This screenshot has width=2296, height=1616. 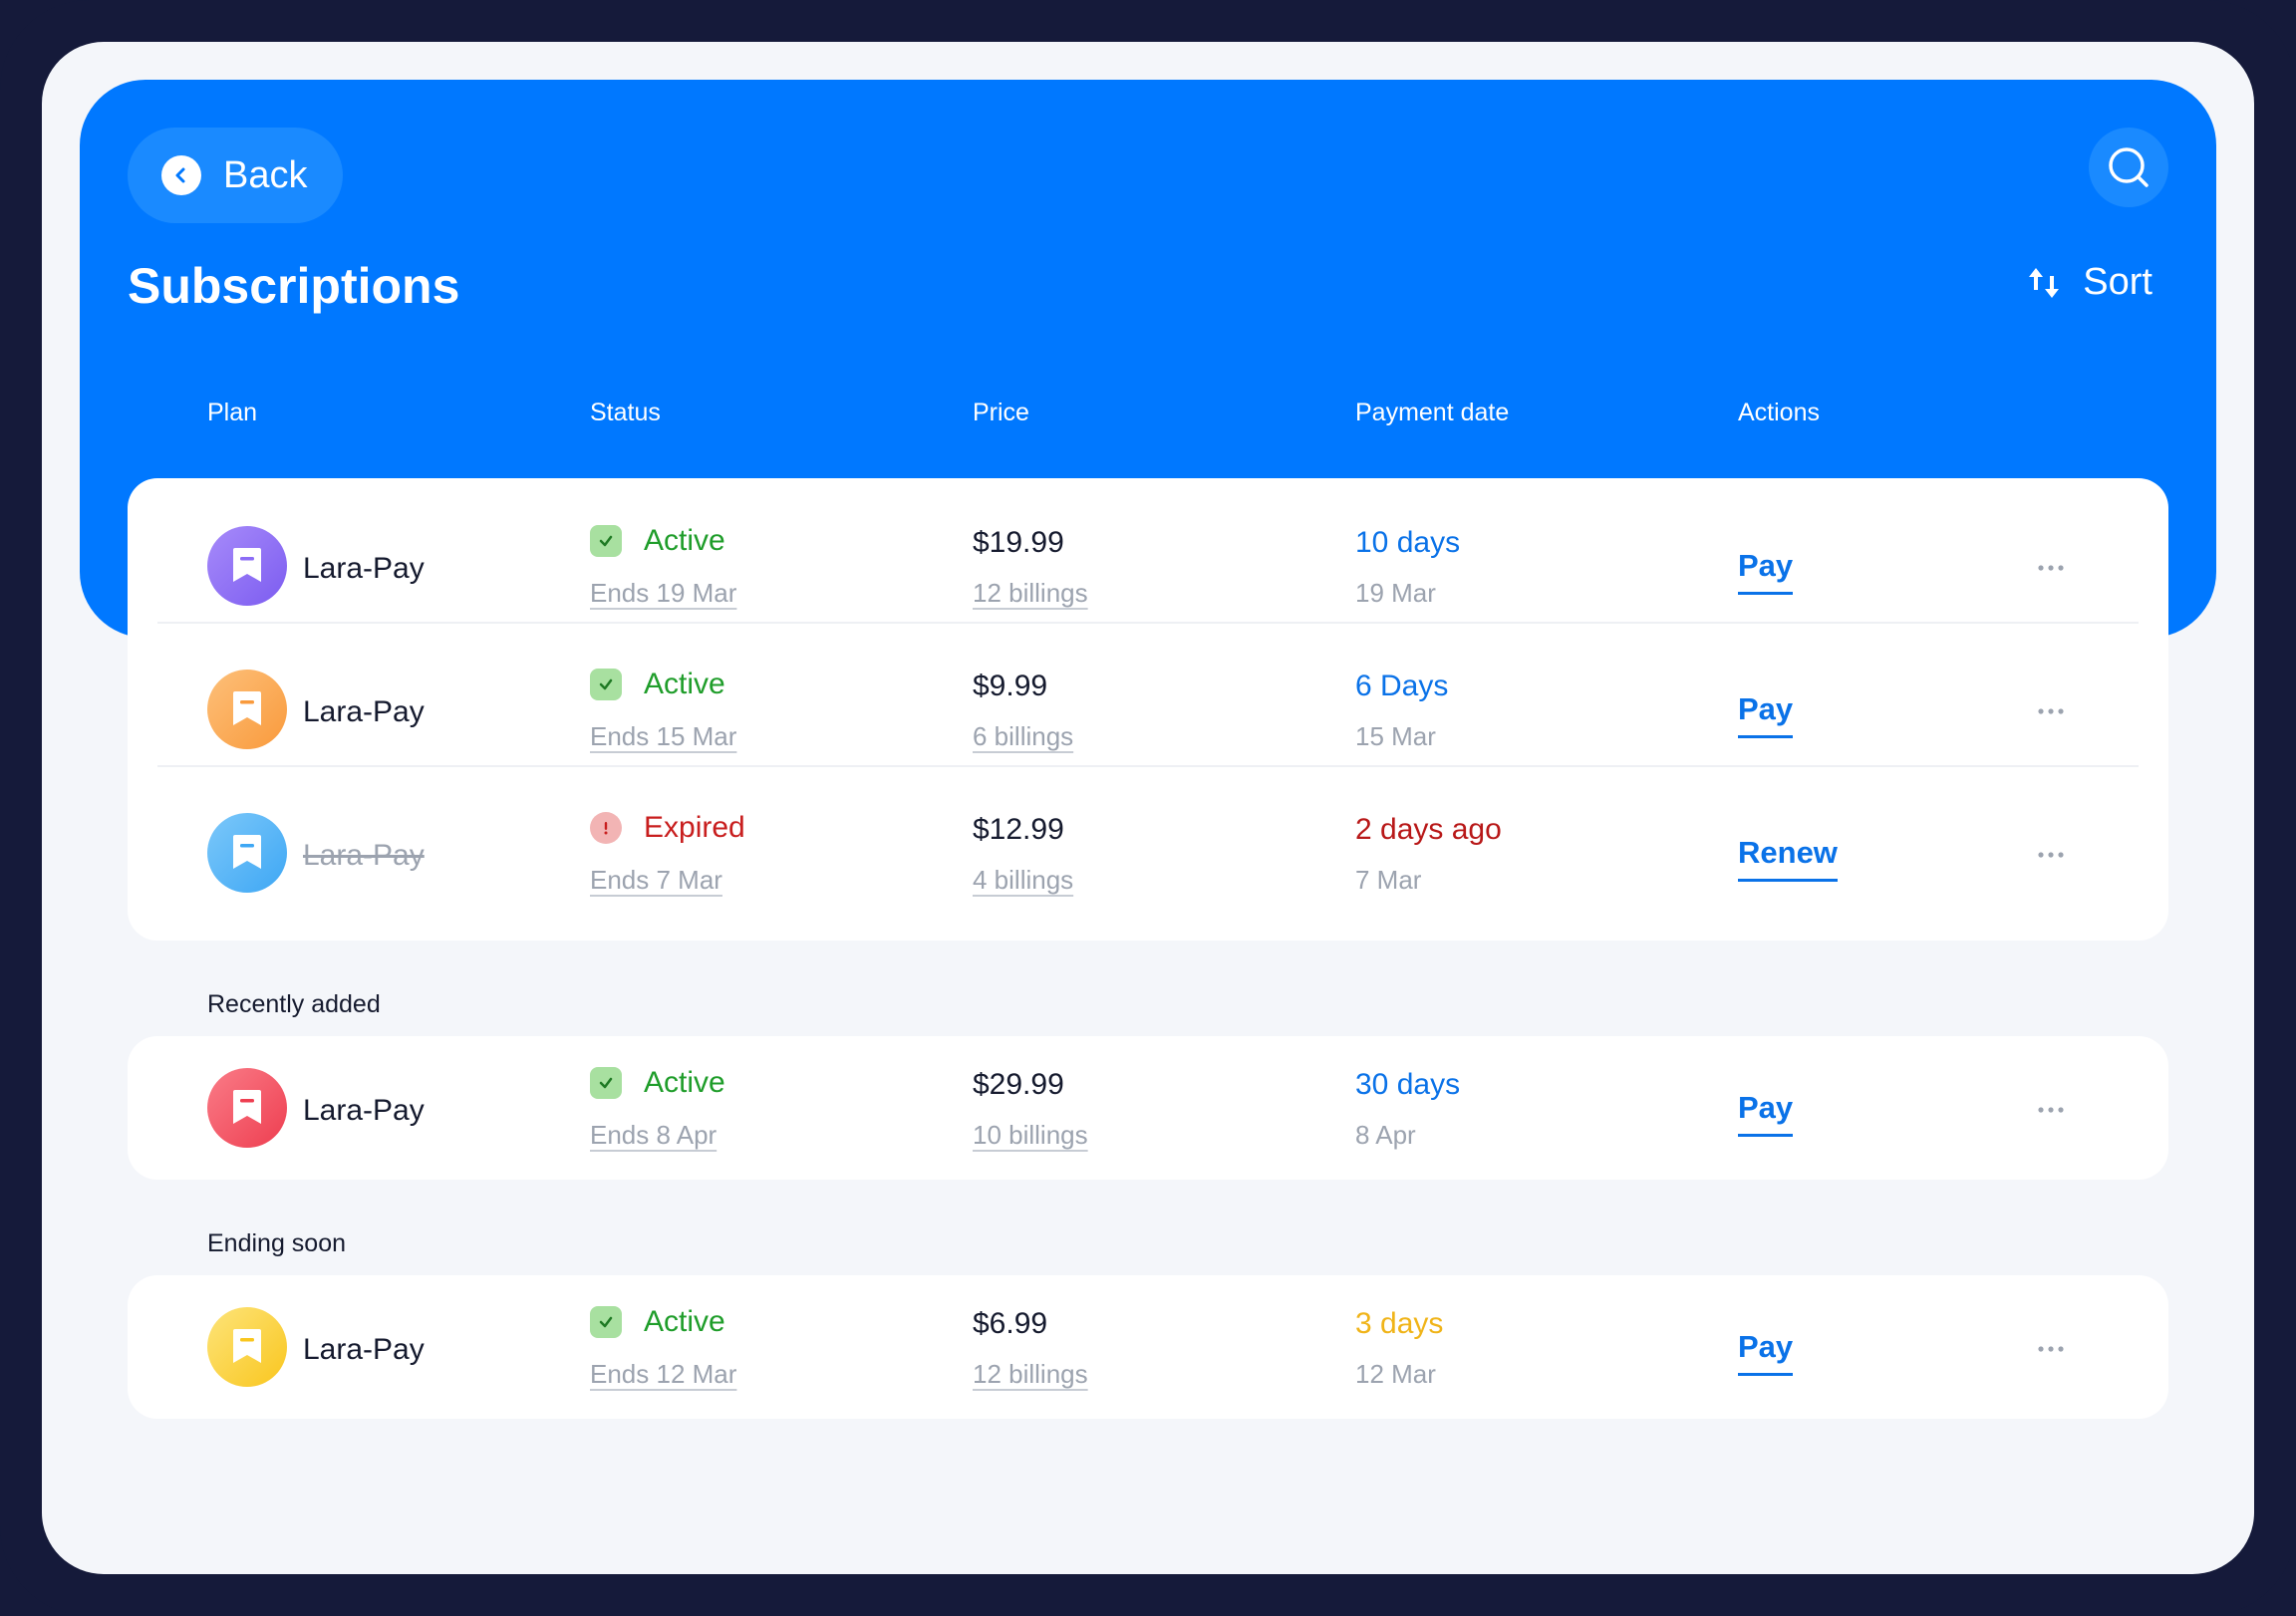 I want to click on payment-date: 7 Mar, so click(x=1388, y=880).